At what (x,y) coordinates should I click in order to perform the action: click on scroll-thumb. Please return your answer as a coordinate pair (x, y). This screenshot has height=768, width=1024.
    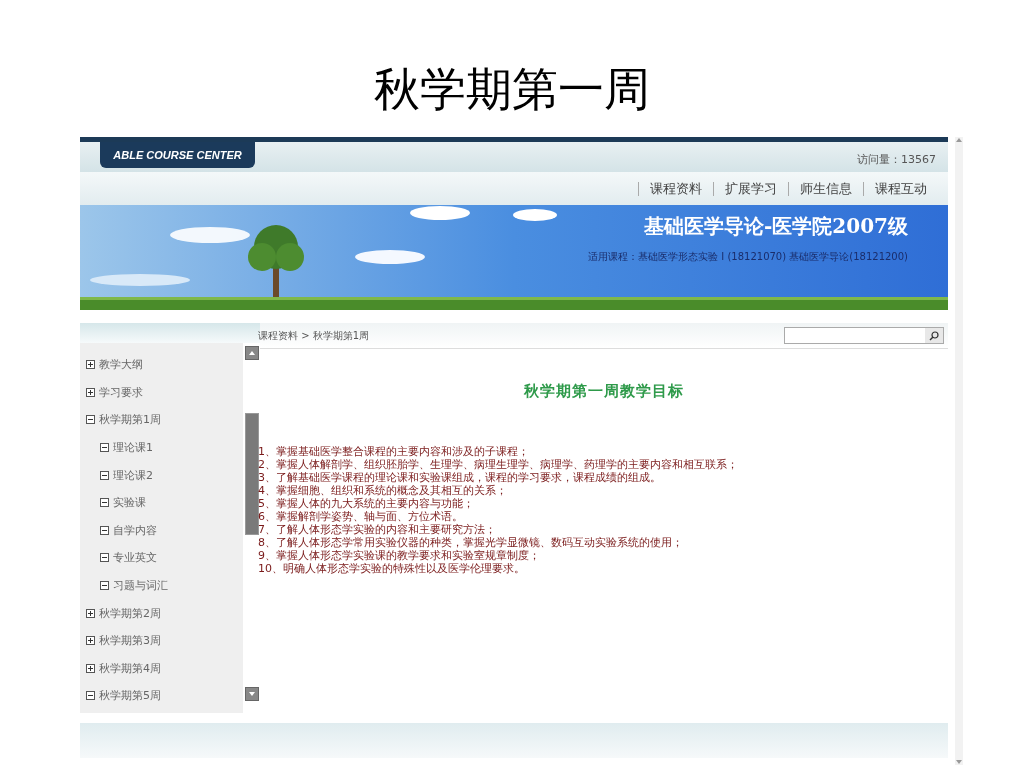
    Looking at the image, I should click on (251, 474).